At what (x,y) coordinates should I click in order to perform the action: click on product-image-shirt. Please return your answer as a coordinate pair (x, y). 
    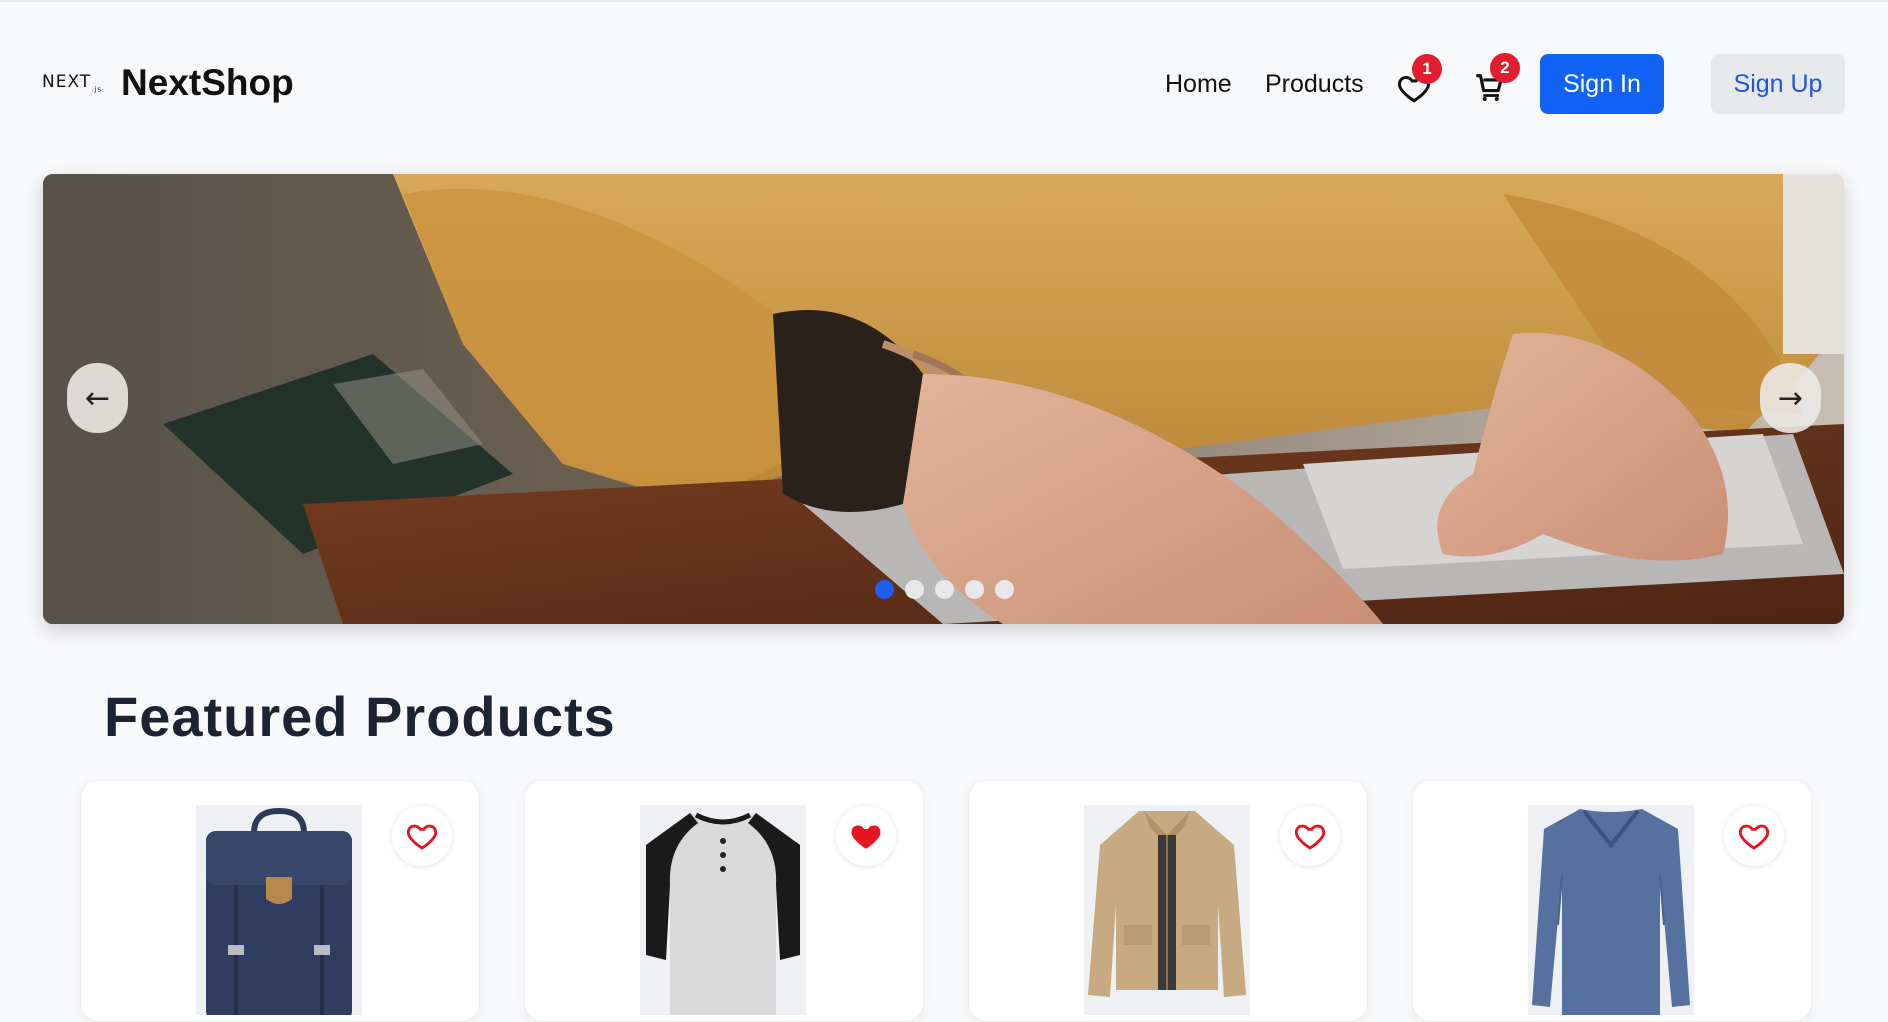
    Looking at the image, I should click on (723, 910).